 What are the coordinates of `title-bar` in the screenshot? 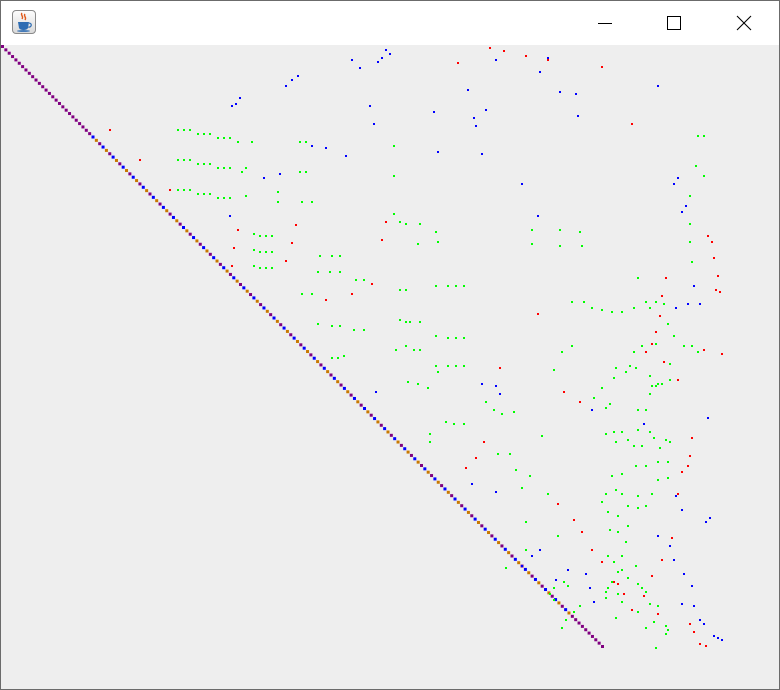 It's located at (390, 23).